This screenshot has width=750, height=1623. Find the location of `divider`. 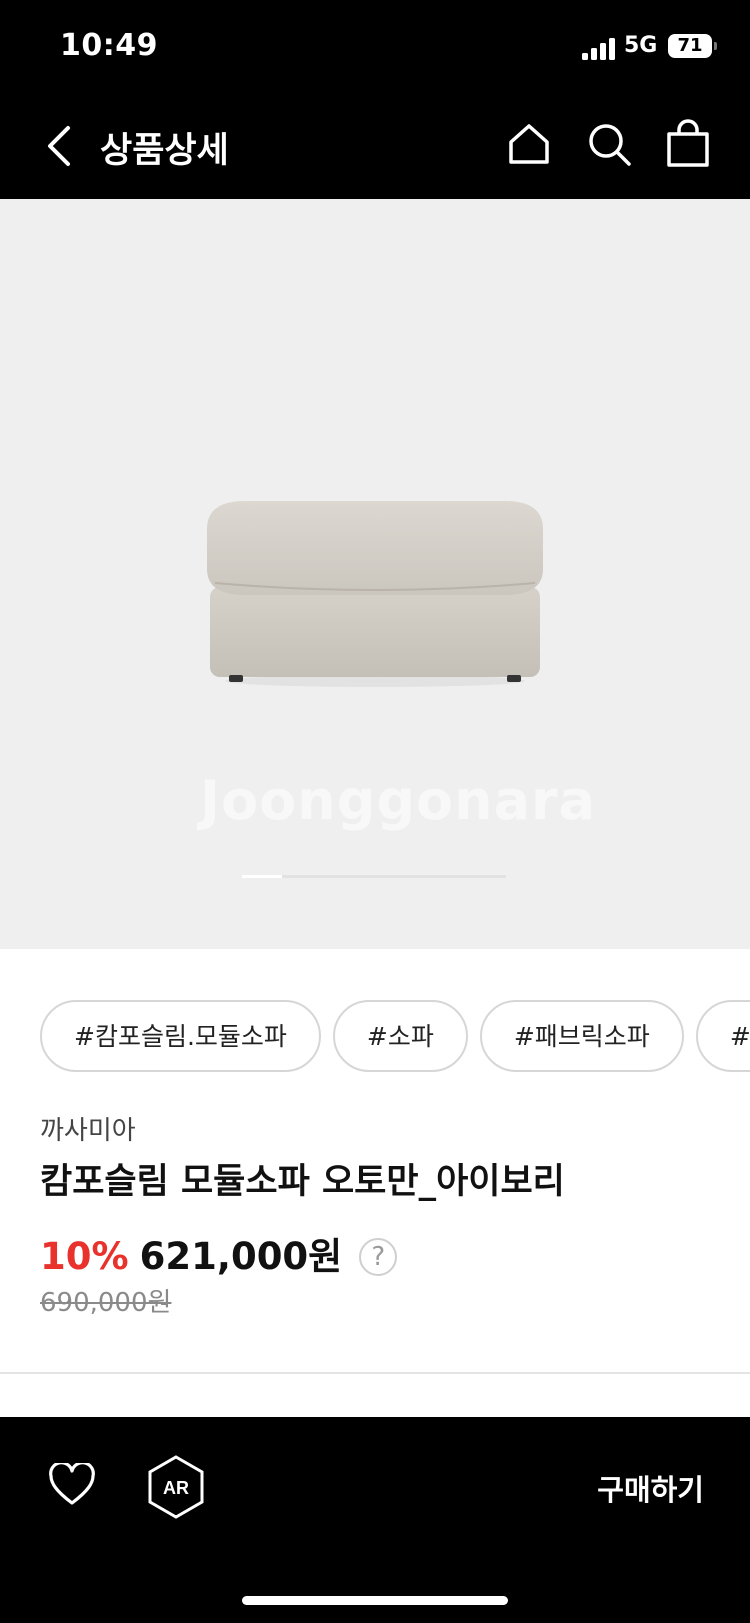

divider is located at coordinates (375, 1373).